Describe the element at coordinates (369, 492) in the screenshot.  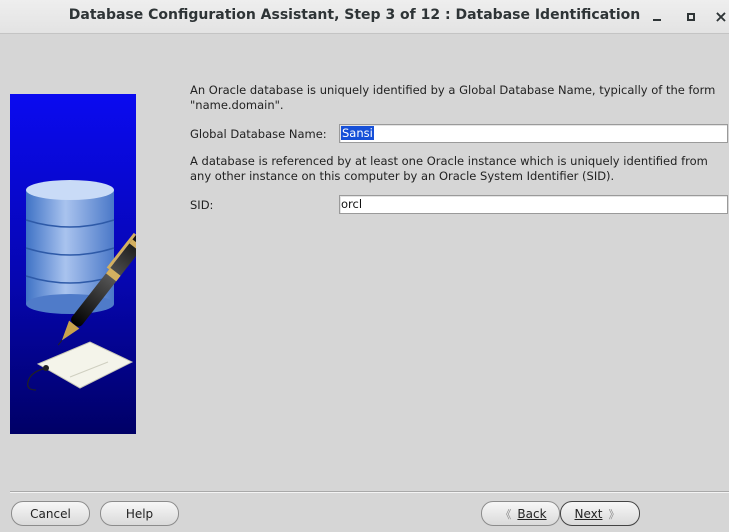
I see `footer-divider` at that location.